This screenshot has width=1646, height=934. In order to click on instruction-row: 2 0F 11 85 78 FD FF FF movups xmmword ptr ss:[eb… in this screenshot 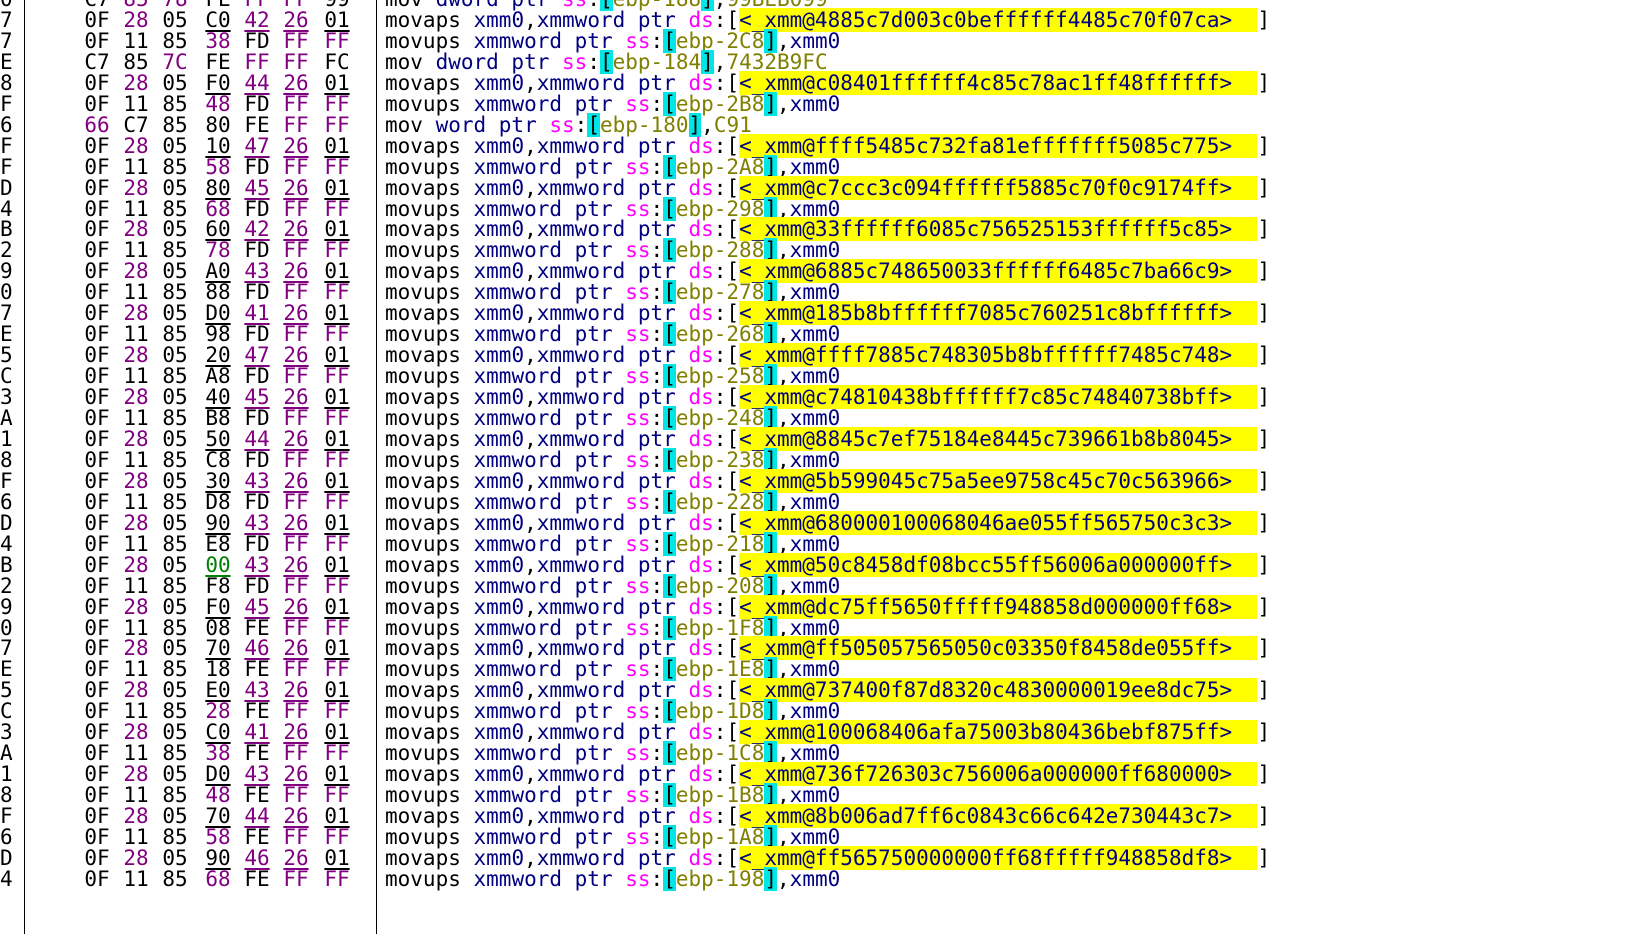, I will do `click(823, 250)`.